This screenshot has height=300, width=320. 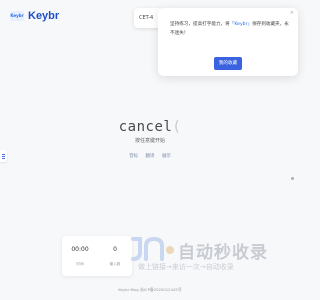 What do you see at coordinates (44, 16) in the screenshot?
I see `logo-text: Keybr` at bounding box center [44, 16].